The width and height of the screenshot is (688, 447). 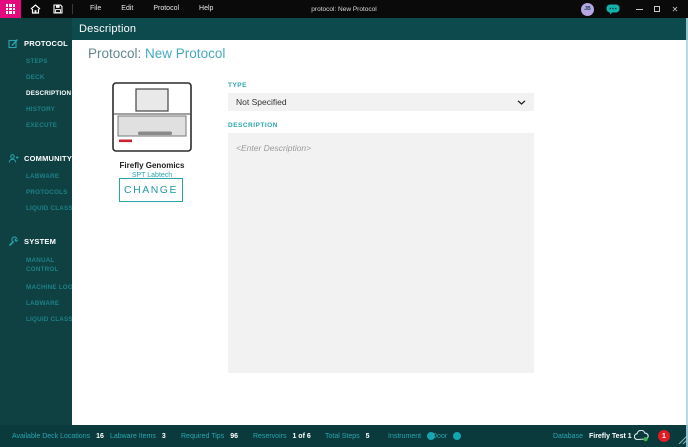 I want to click on sidebar-item-community-liquid-classes: LIQUID CLASSES, so click(x=40, y=208).